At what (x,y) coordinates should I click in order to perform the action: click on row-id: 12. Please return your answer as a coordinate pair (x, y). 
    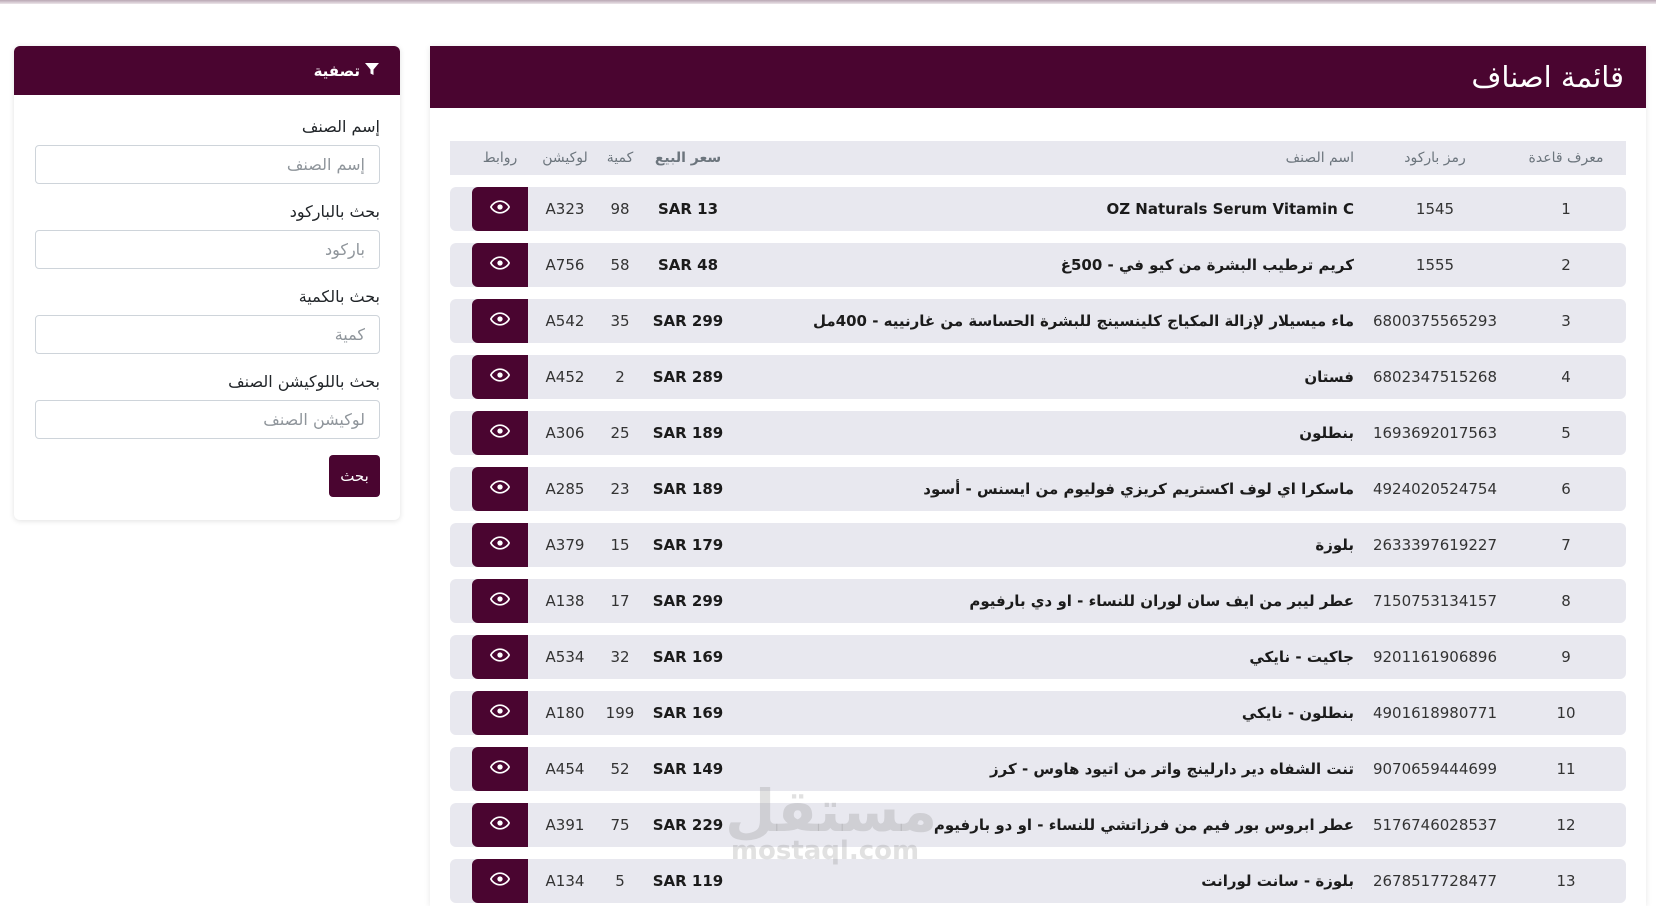
    Looking at the image, I should click on (1566, 825).